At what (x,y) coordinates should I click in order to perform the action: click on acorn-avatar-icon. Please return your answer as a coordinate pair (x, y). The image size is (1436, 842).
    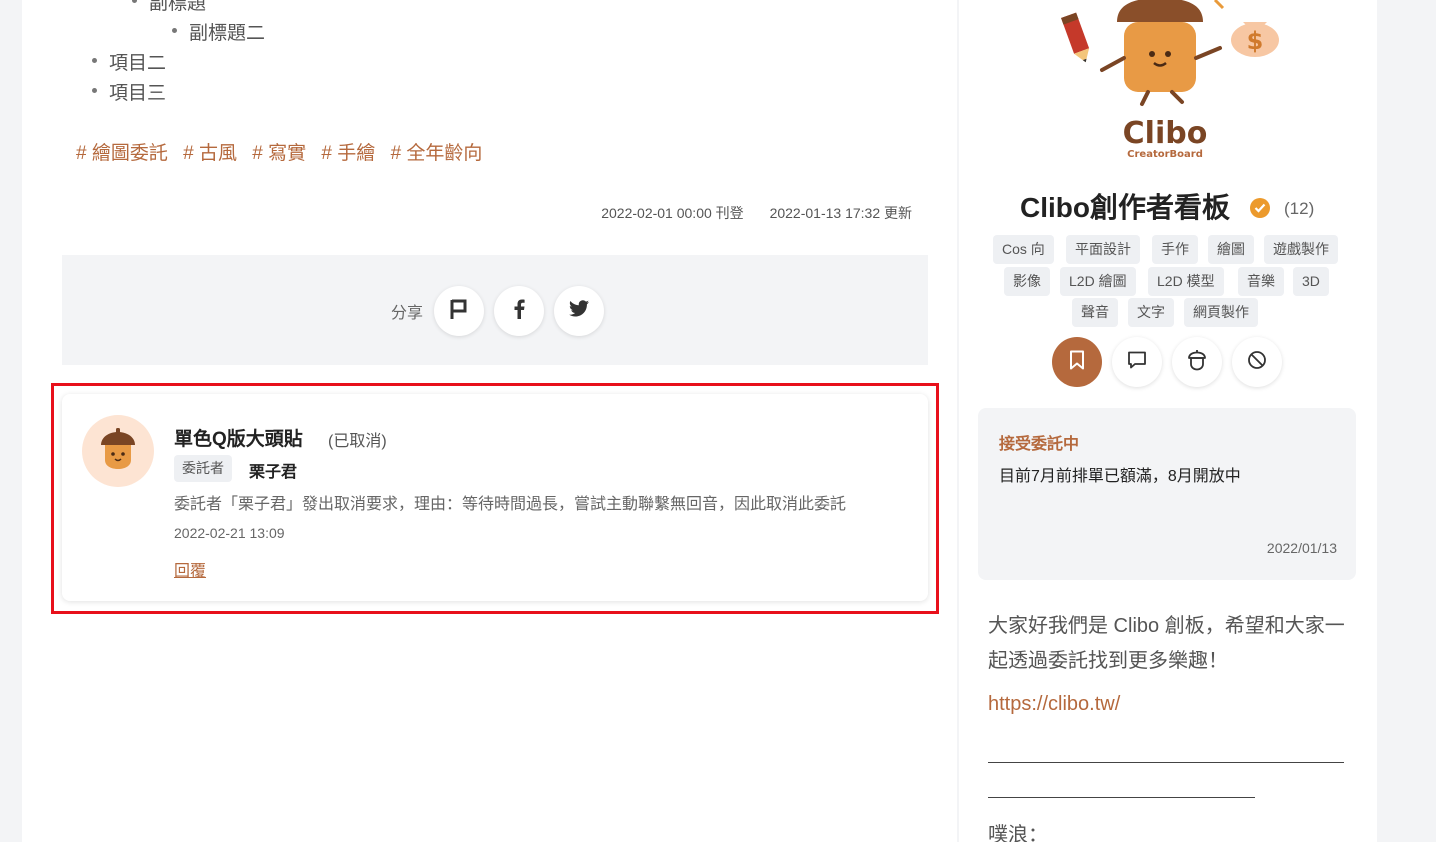
    Looking at the image, I should click on (118, 451).